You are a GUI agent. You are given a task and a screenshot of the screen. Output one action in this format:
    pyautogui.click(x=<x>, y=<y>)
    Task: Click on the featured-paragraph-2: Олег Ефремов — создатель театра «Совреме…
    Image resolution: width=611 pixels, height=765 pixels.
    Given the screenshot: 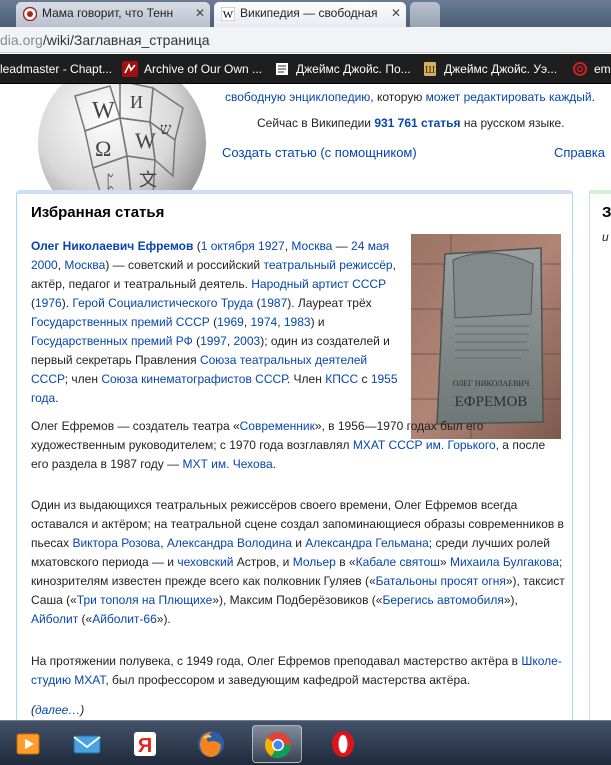 What is the action you would take?
    pyautogui.click(x=288, y=445)
    